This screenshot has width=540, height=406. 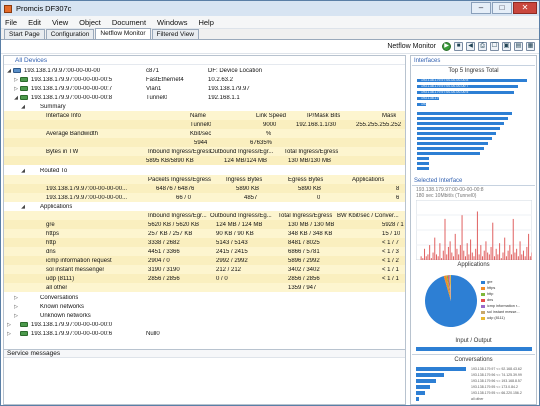 What do you see at coordinates (445, 104) in the screenshot?
I see `top5-bar-label: 193.138.179.97:00-00-00-00:6` at bounding box center [445, 104].